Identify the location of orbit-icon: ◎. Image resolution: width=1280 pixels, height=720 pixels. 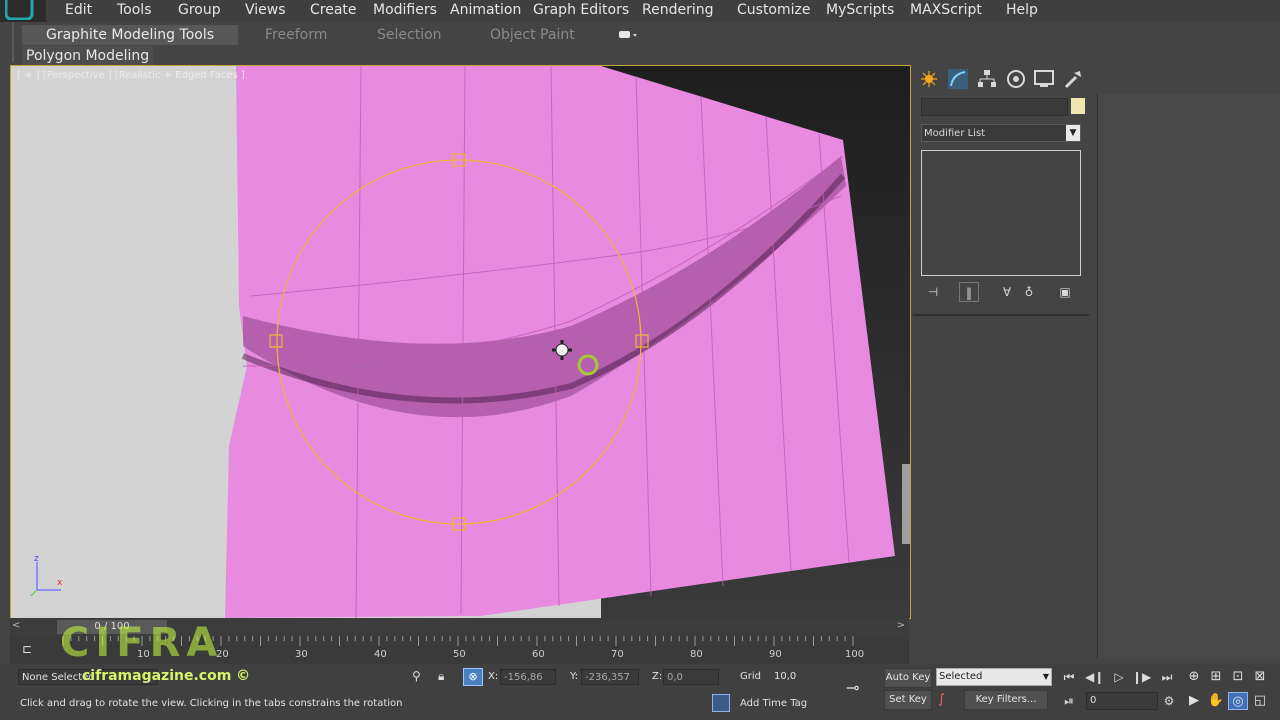
(1238, 701).